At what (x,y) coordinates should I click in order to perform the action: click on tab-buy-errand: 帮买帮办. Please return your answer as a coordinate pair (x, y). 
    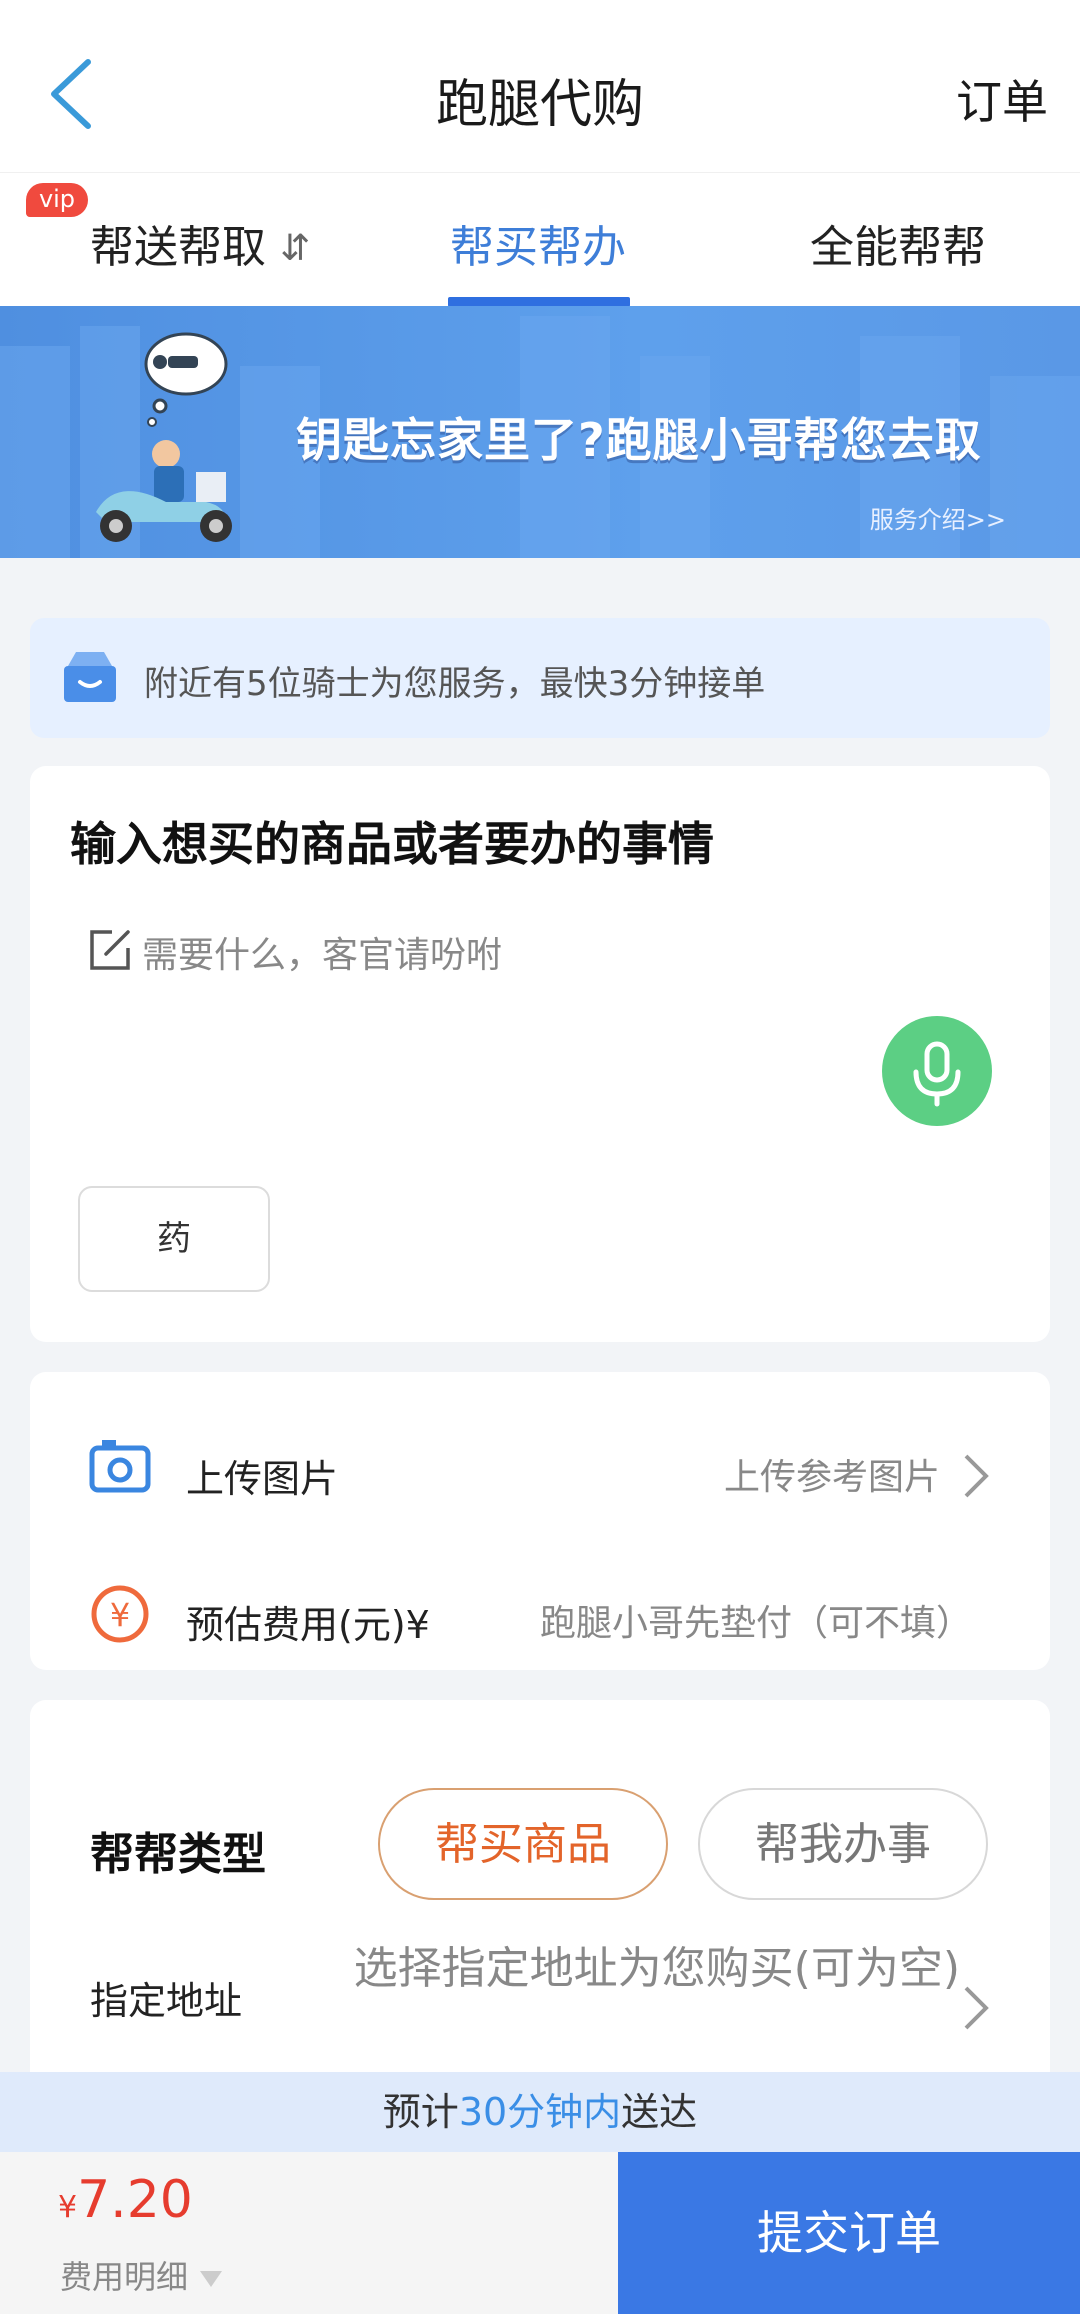
    Looking at the image, I should click on (538, 243).